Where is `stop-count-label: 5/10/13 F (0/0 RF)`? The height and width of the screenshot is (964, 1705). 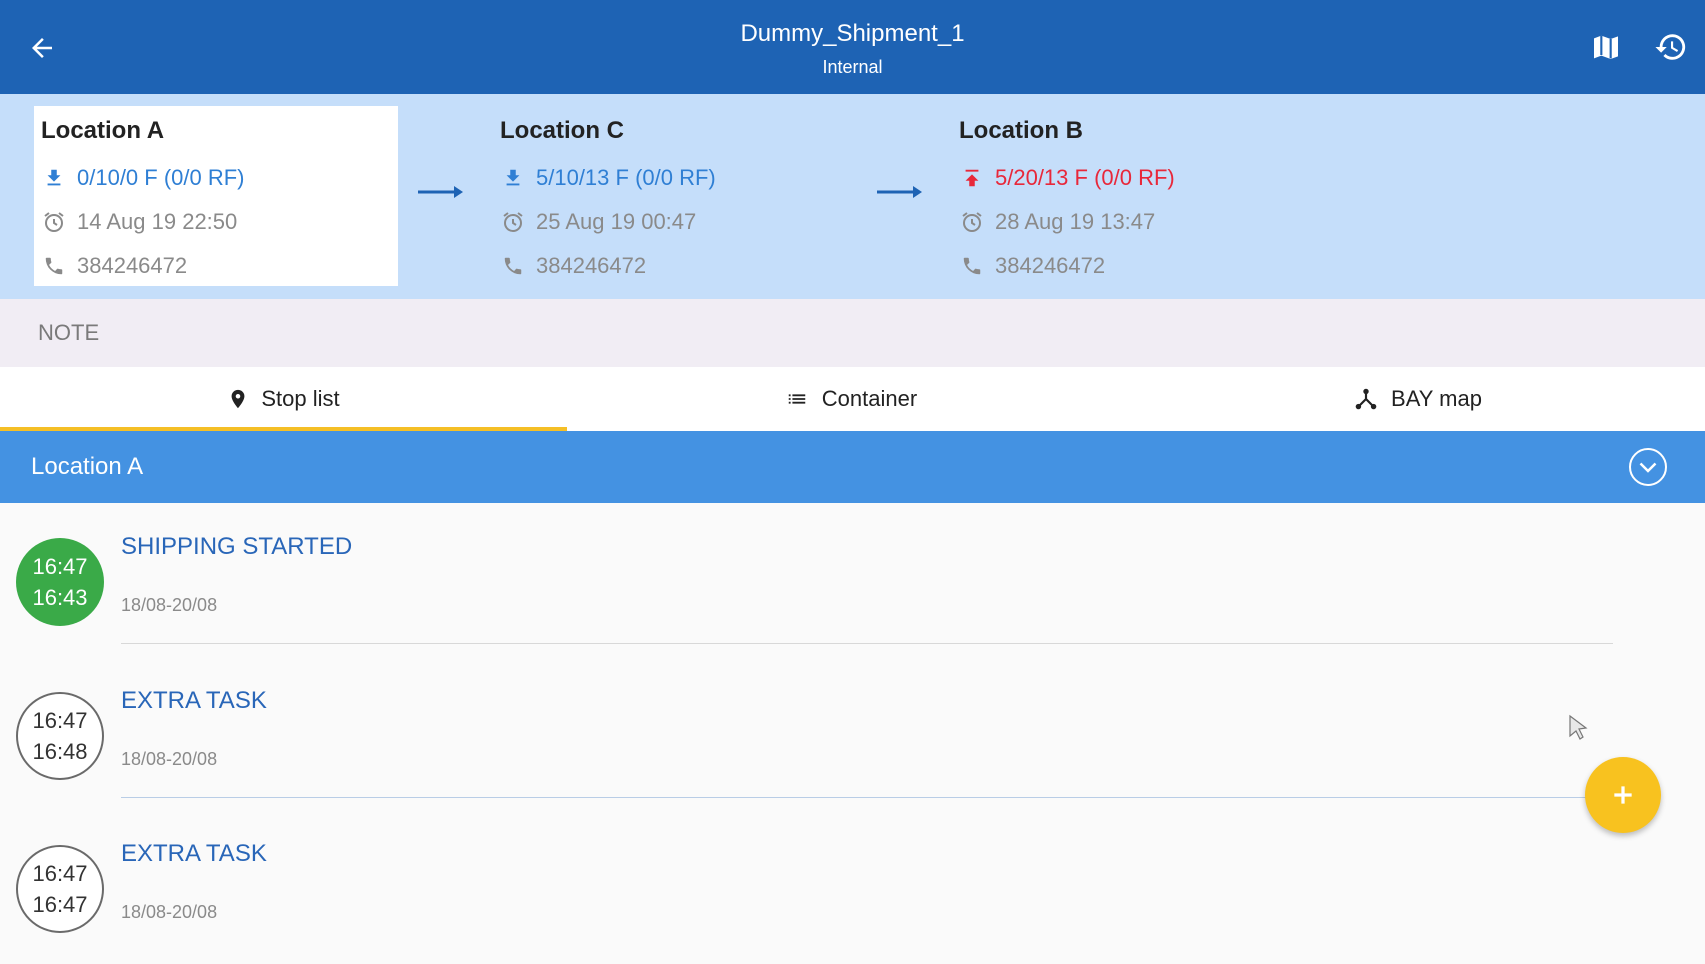 stop-count-label: 5/10/13 F (0/0 RF) is located at coordinates (626, 177).